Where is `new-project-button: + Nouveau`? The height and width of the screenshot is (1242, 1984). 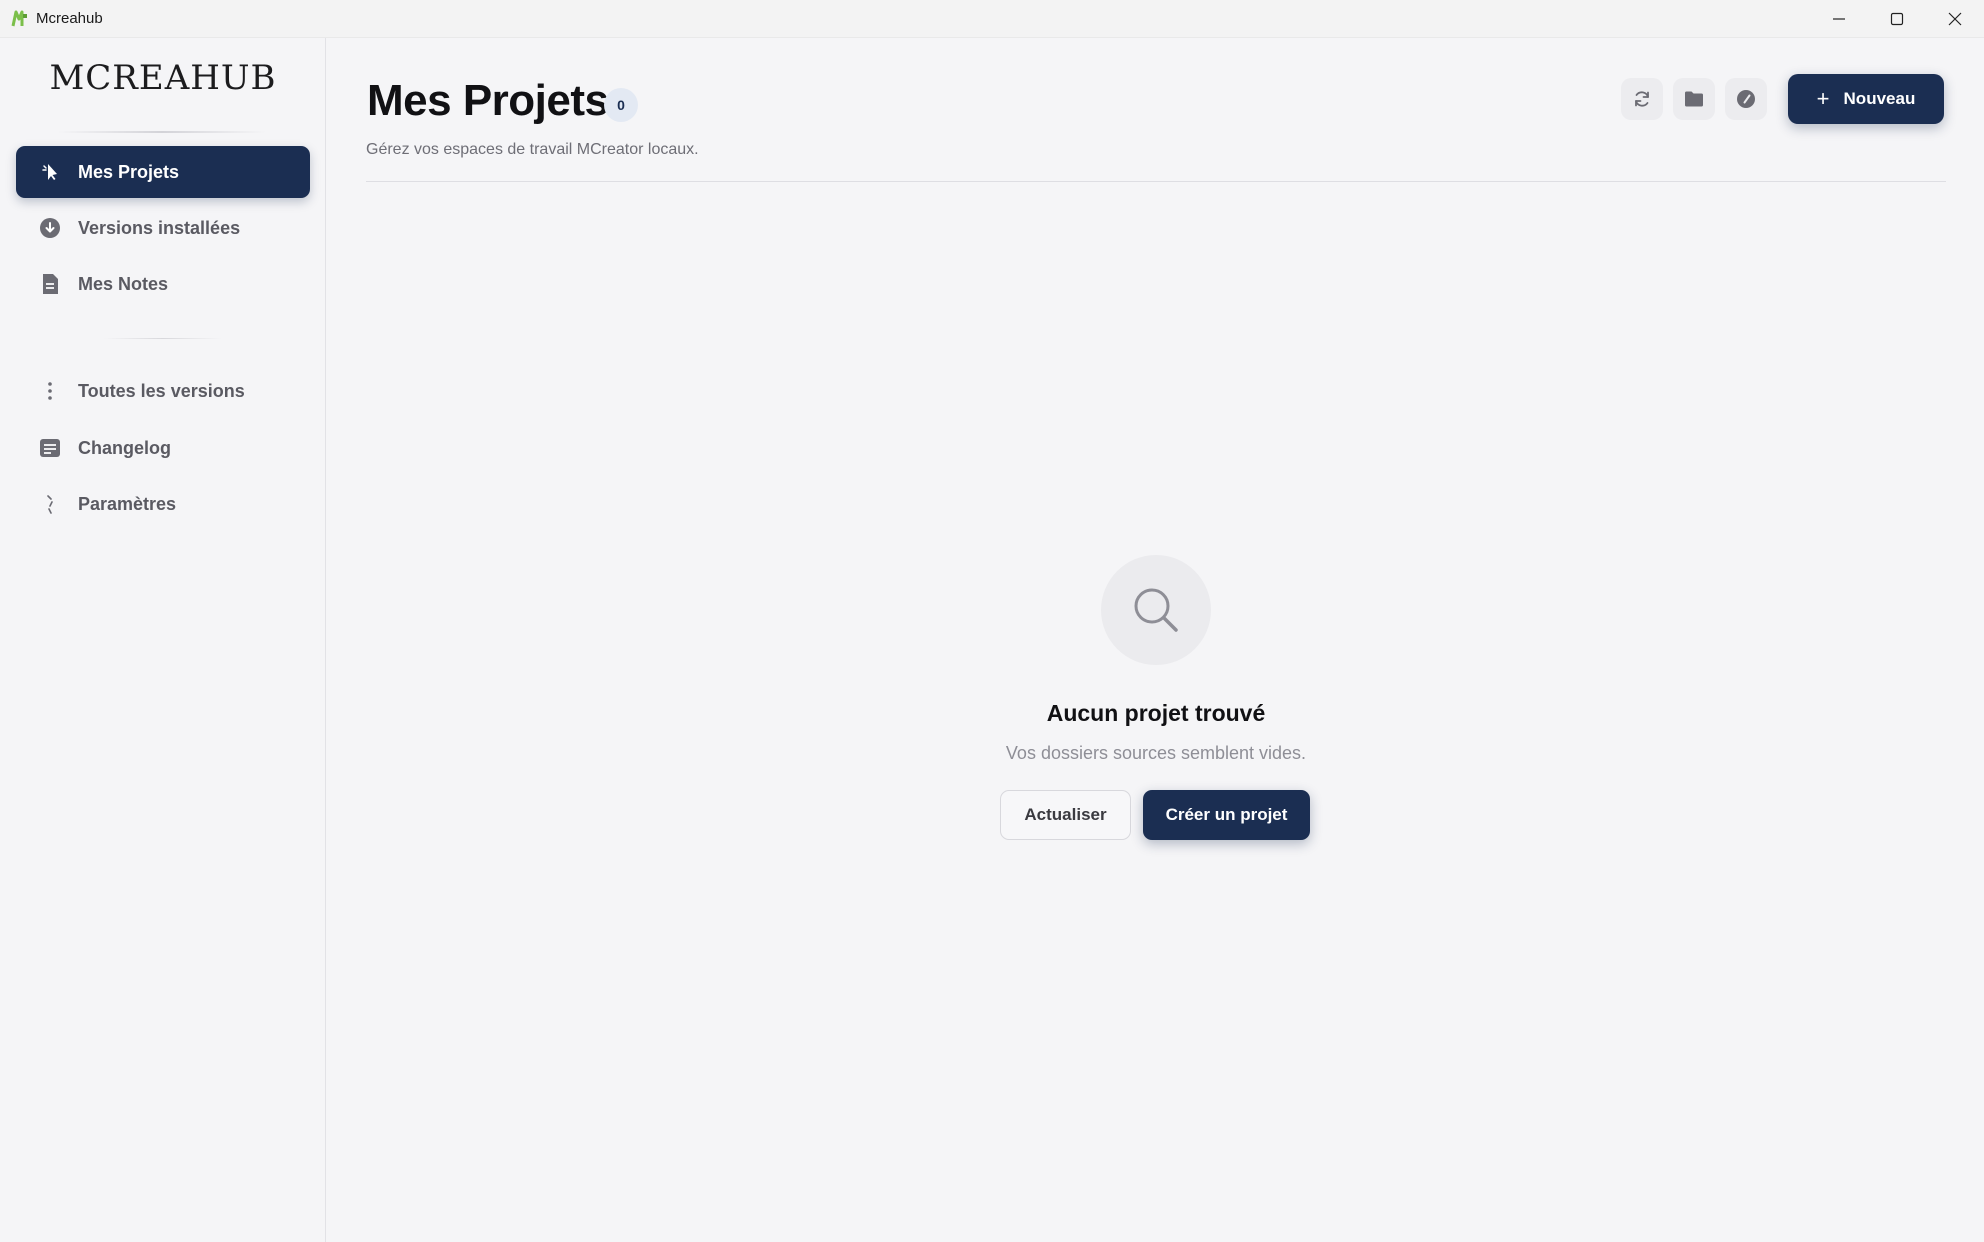
new-project-button: + Nouveau is located at coordinates (1866, 99).